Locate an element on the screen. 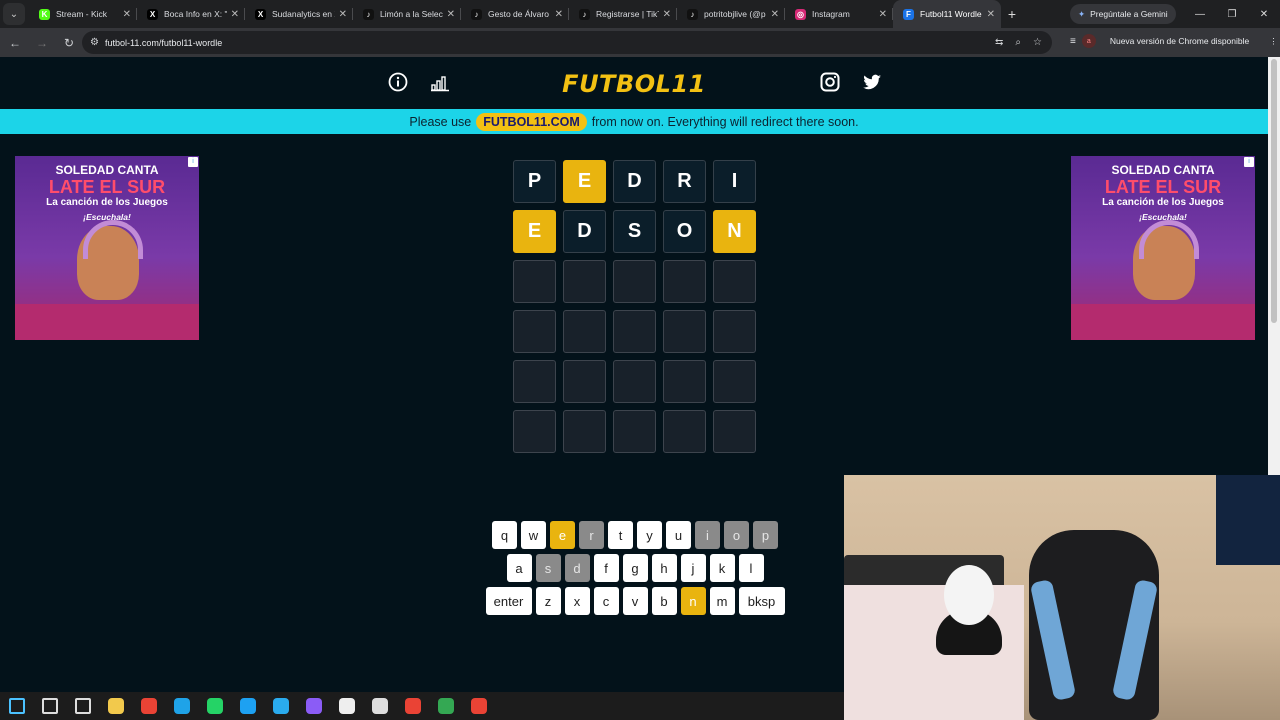 This screenshot has width=1280, height=720. profile-avatar: a is located at coordinates (1088, 41).